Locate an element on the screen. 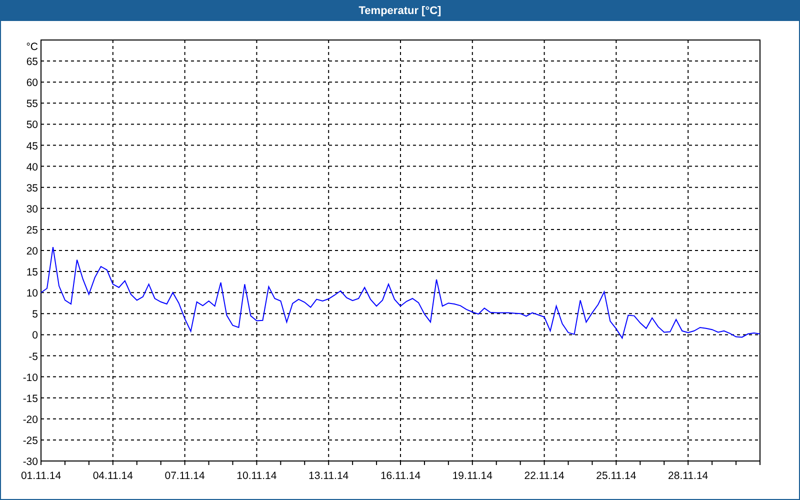 The image size is (800, 500). y-axis-label: -20 is located at coordinates (30, 420).